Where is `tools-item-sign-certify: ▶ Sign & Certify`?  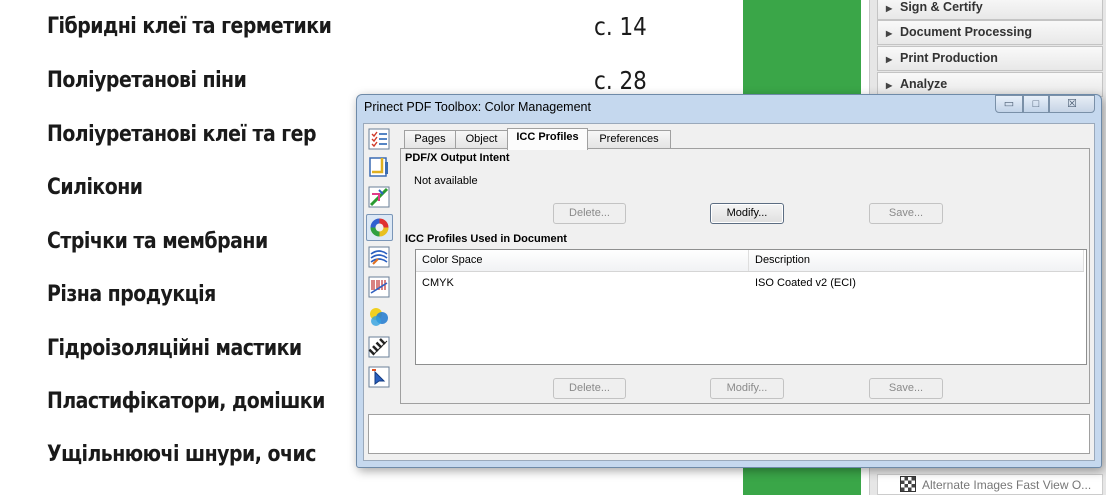
tools-item-sign-certify: ▶ Sign & Certify is located at coordinates (990, 10).